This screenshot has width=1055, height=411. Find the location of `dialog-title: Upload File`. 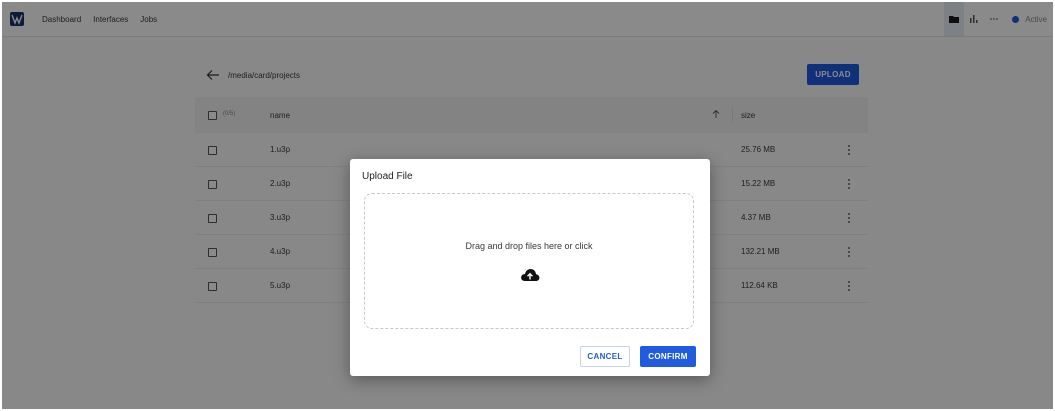

dialog-title: Upload File is located at coordinates (387, 176).